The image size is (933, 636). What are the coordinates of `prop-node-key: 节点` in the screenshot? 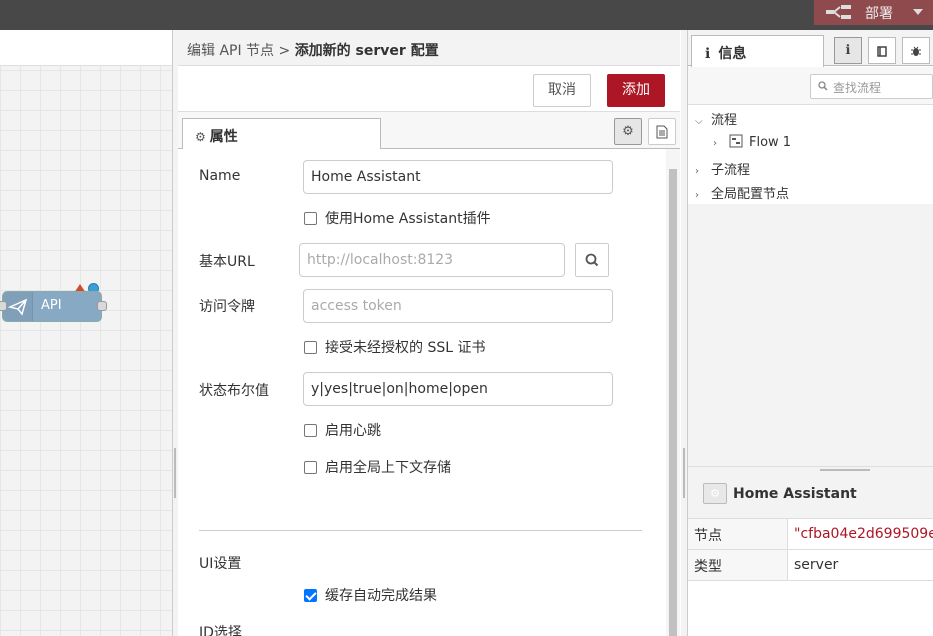 It's located at (738, 534).